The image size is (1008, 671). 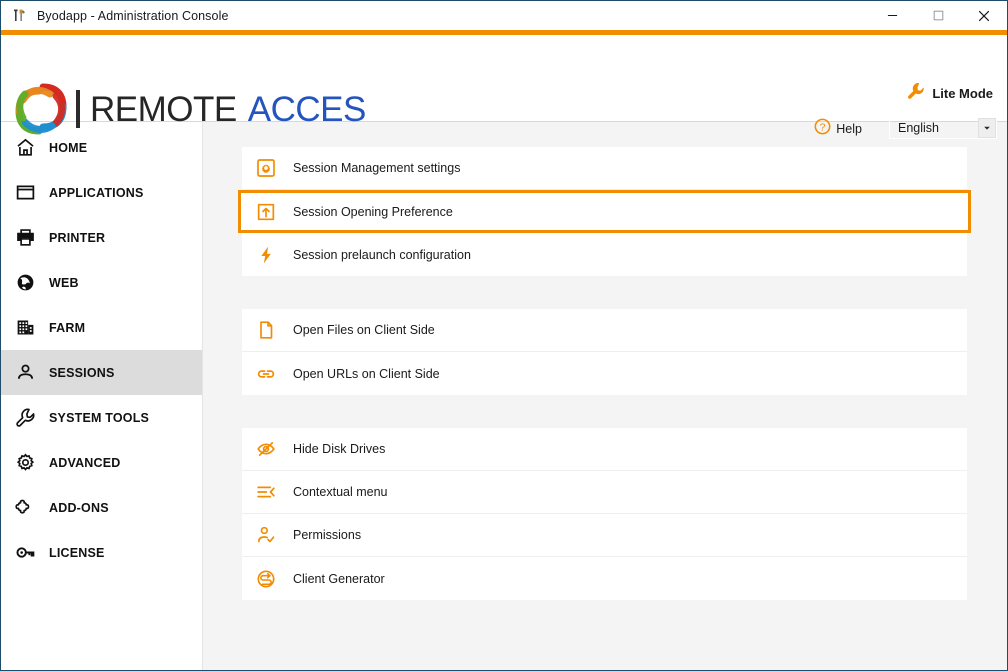 What do you see at coordinates (78, 109) in the screenshot?
I see `logo-divider` at bounding box center [78, 109].